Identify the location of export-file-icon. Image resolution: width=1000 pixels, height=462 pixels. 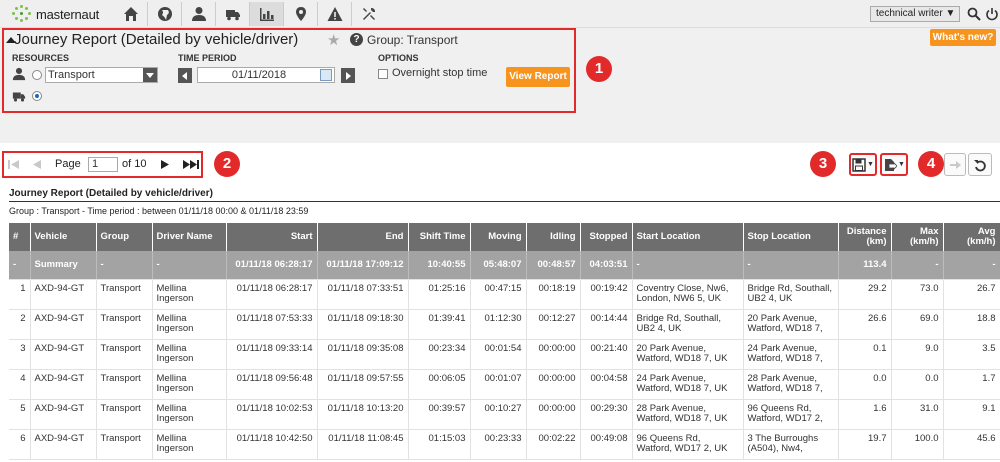
(891, 164).